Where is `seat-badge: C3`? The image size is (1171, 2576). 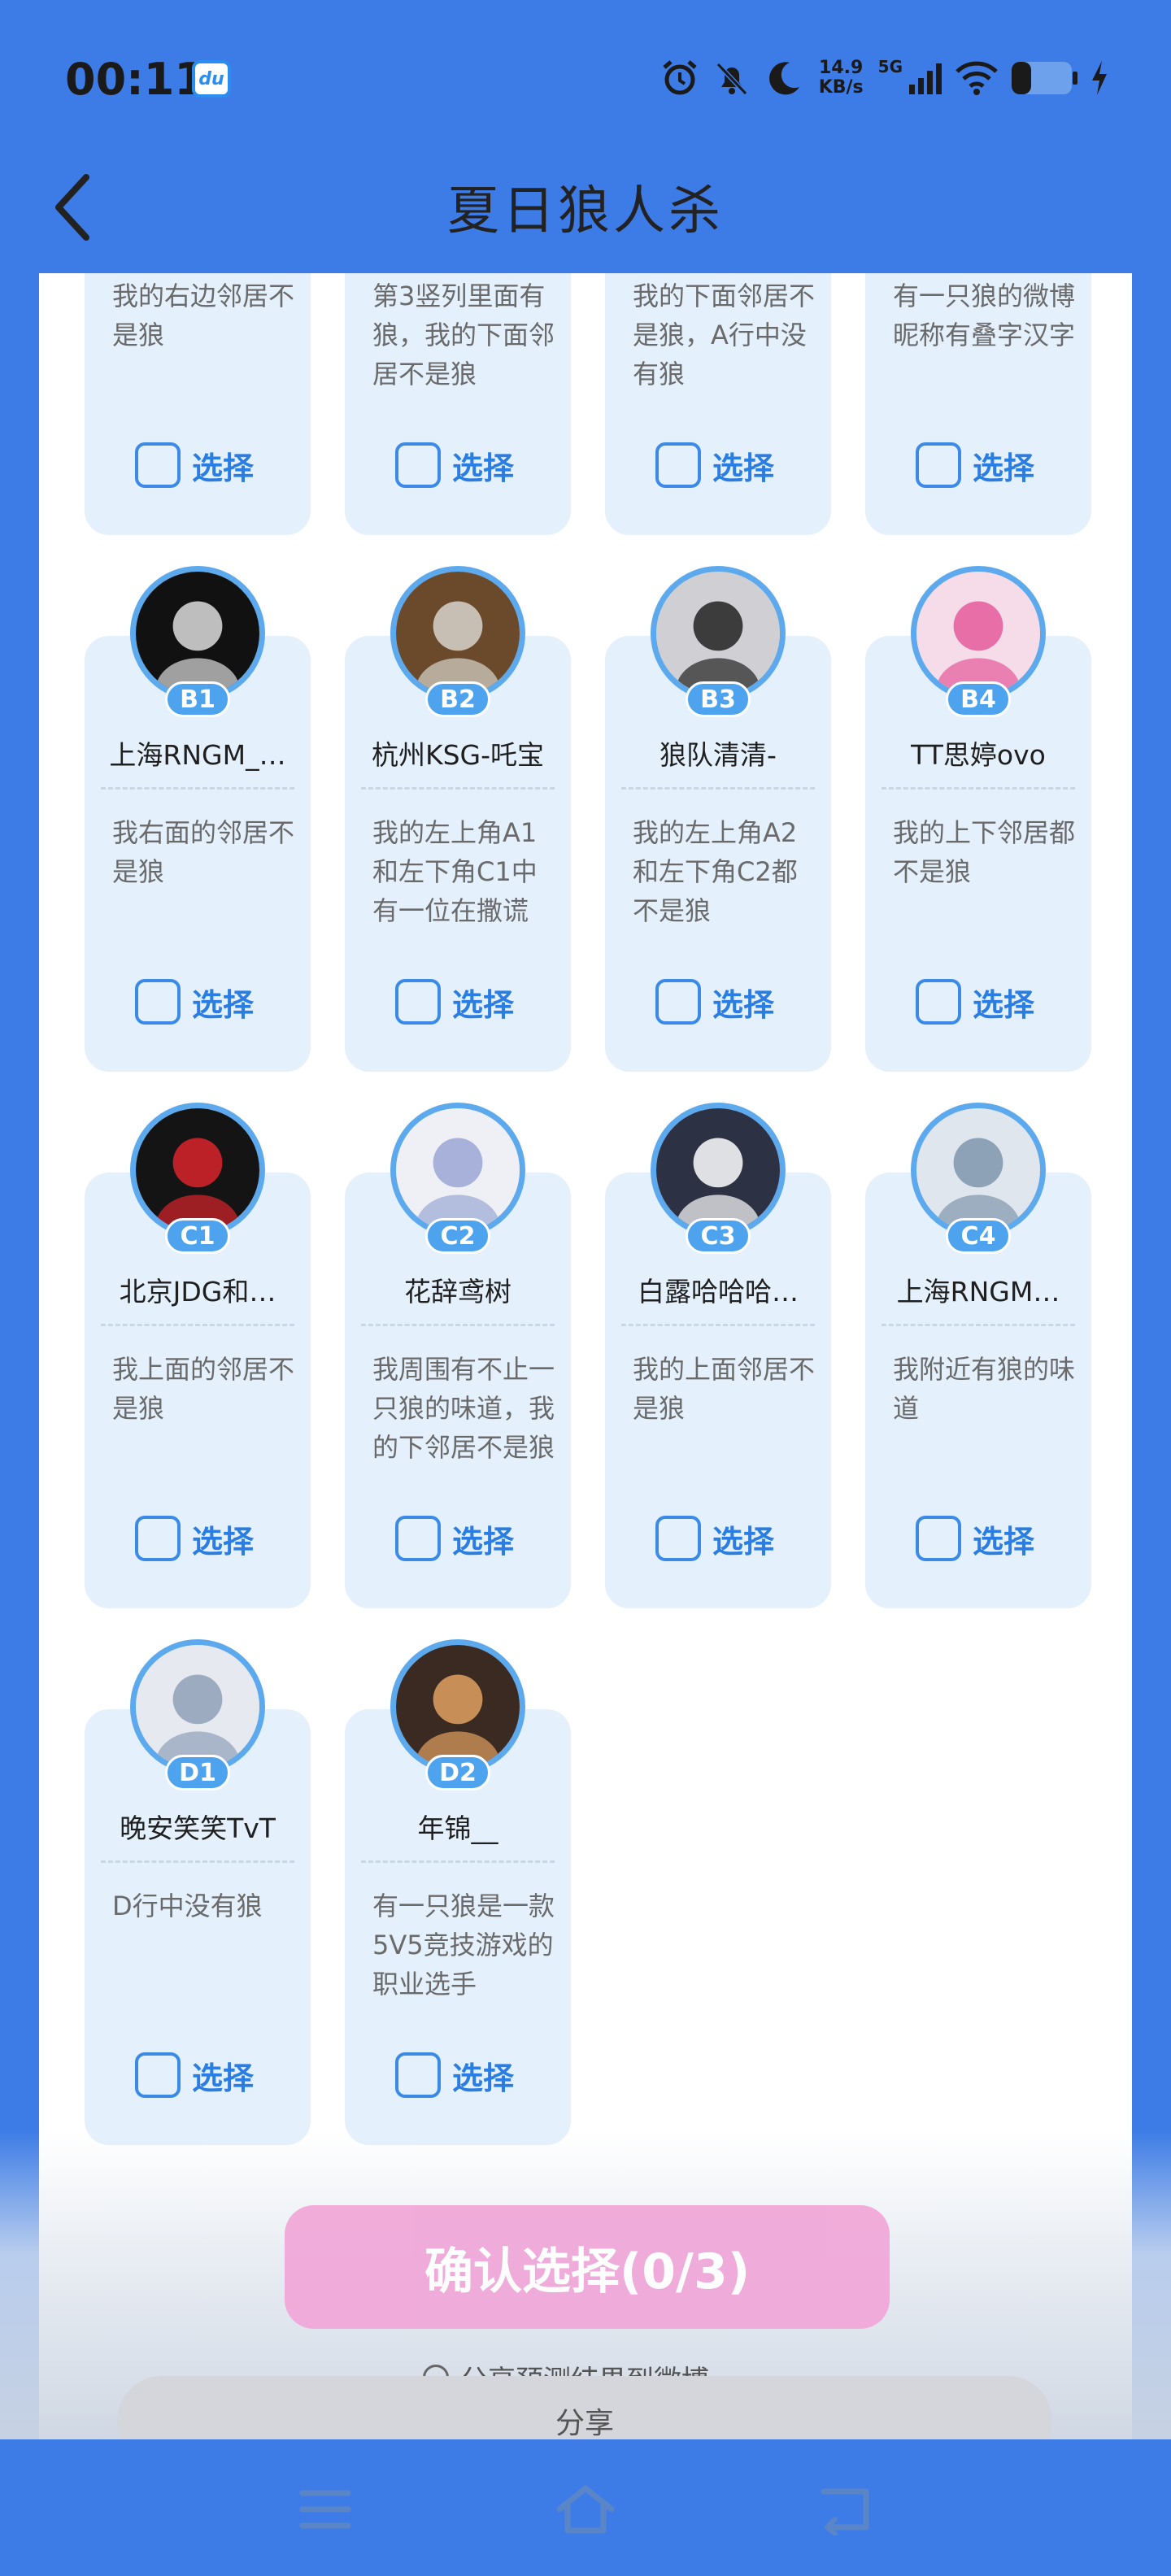
seat-badge: C3 is located at coordinates (719, 1236).